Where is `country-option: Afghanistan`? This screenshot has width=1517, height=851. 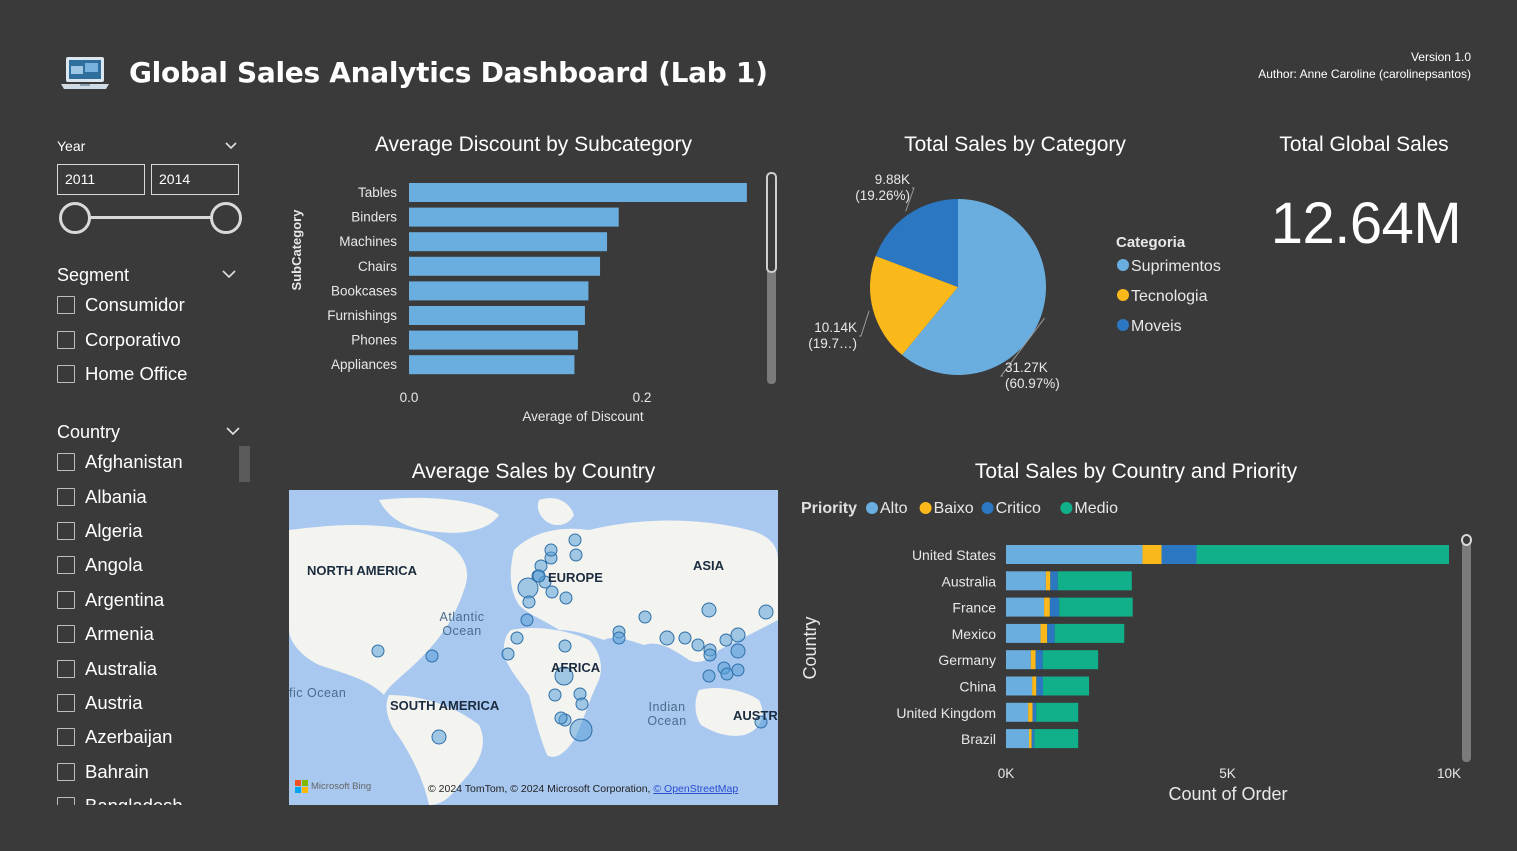 country-option: Afghanistan is located at coordinates (147, 462).